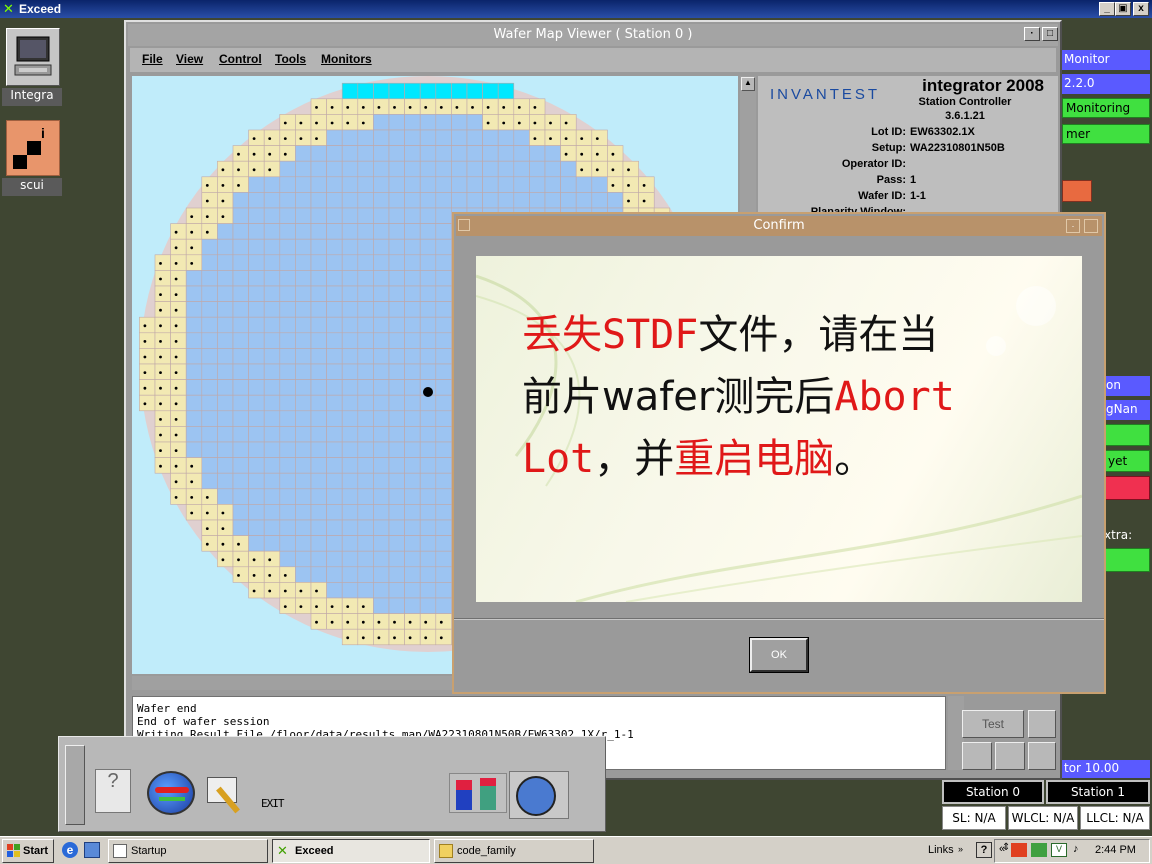 This screenshot has height=864, width=1152. Describe the element at coordinates (478, 793) in the screenshot. I see `bar-chart-icon` at that location.